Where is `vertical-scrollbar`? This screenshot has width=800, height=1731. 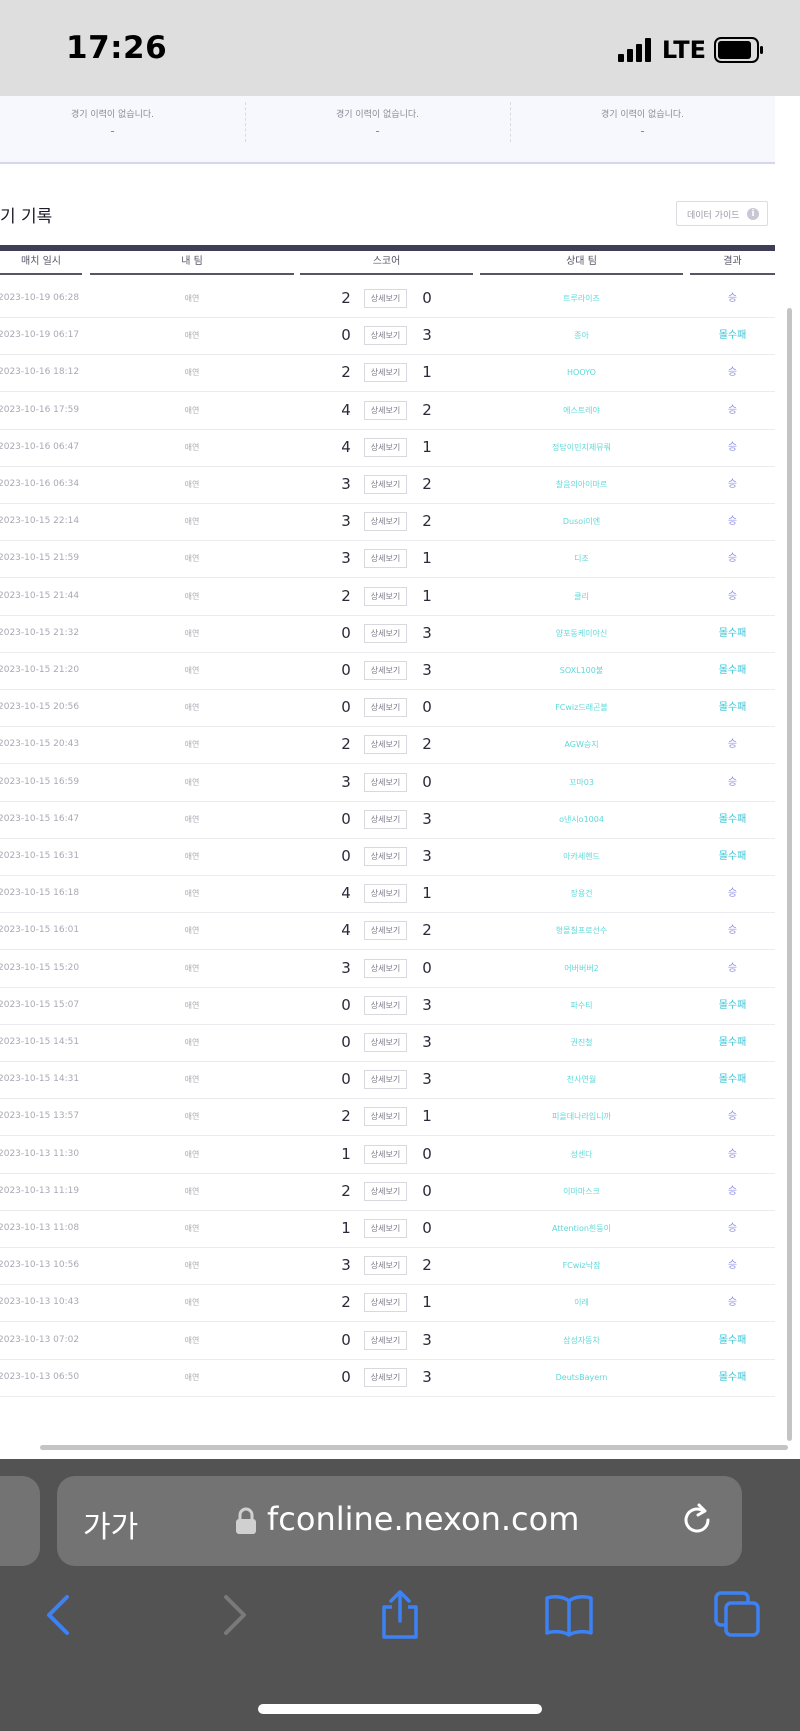
vertical-scrollbar is located at coordinates (789, 874).